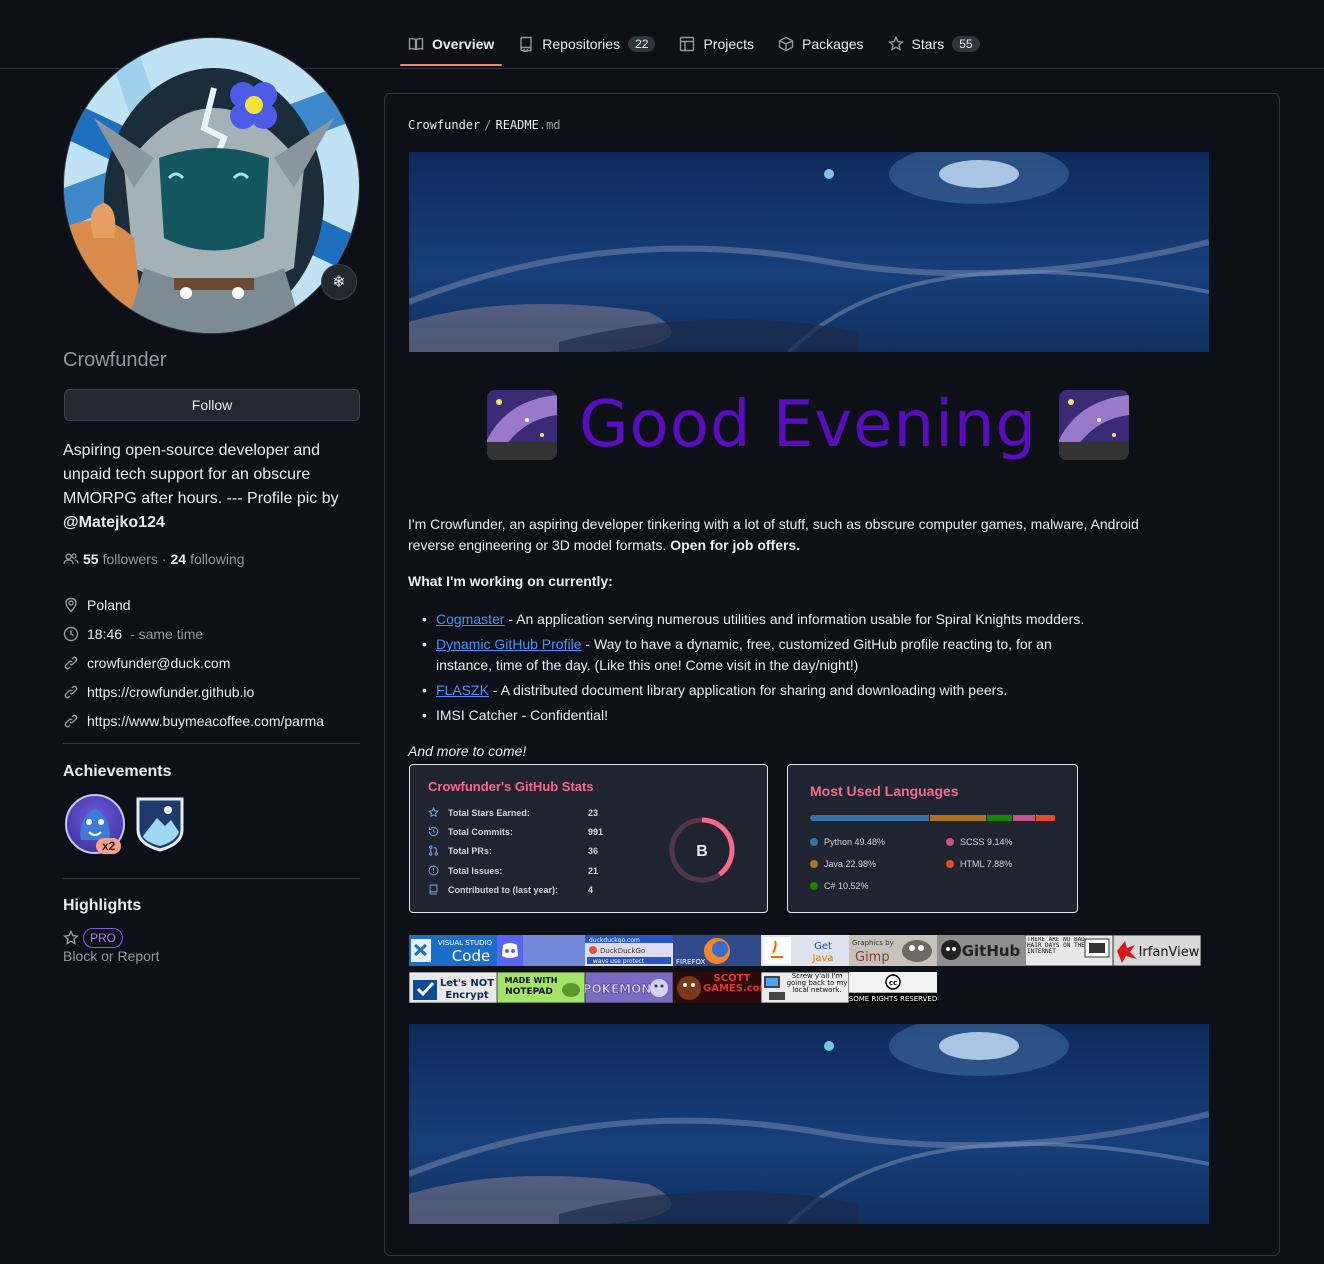 Image resolution: width=1324 pixels, height=1264 pixels. I want to click on email-item: crowfunder@duck.com, so click(211, 662).